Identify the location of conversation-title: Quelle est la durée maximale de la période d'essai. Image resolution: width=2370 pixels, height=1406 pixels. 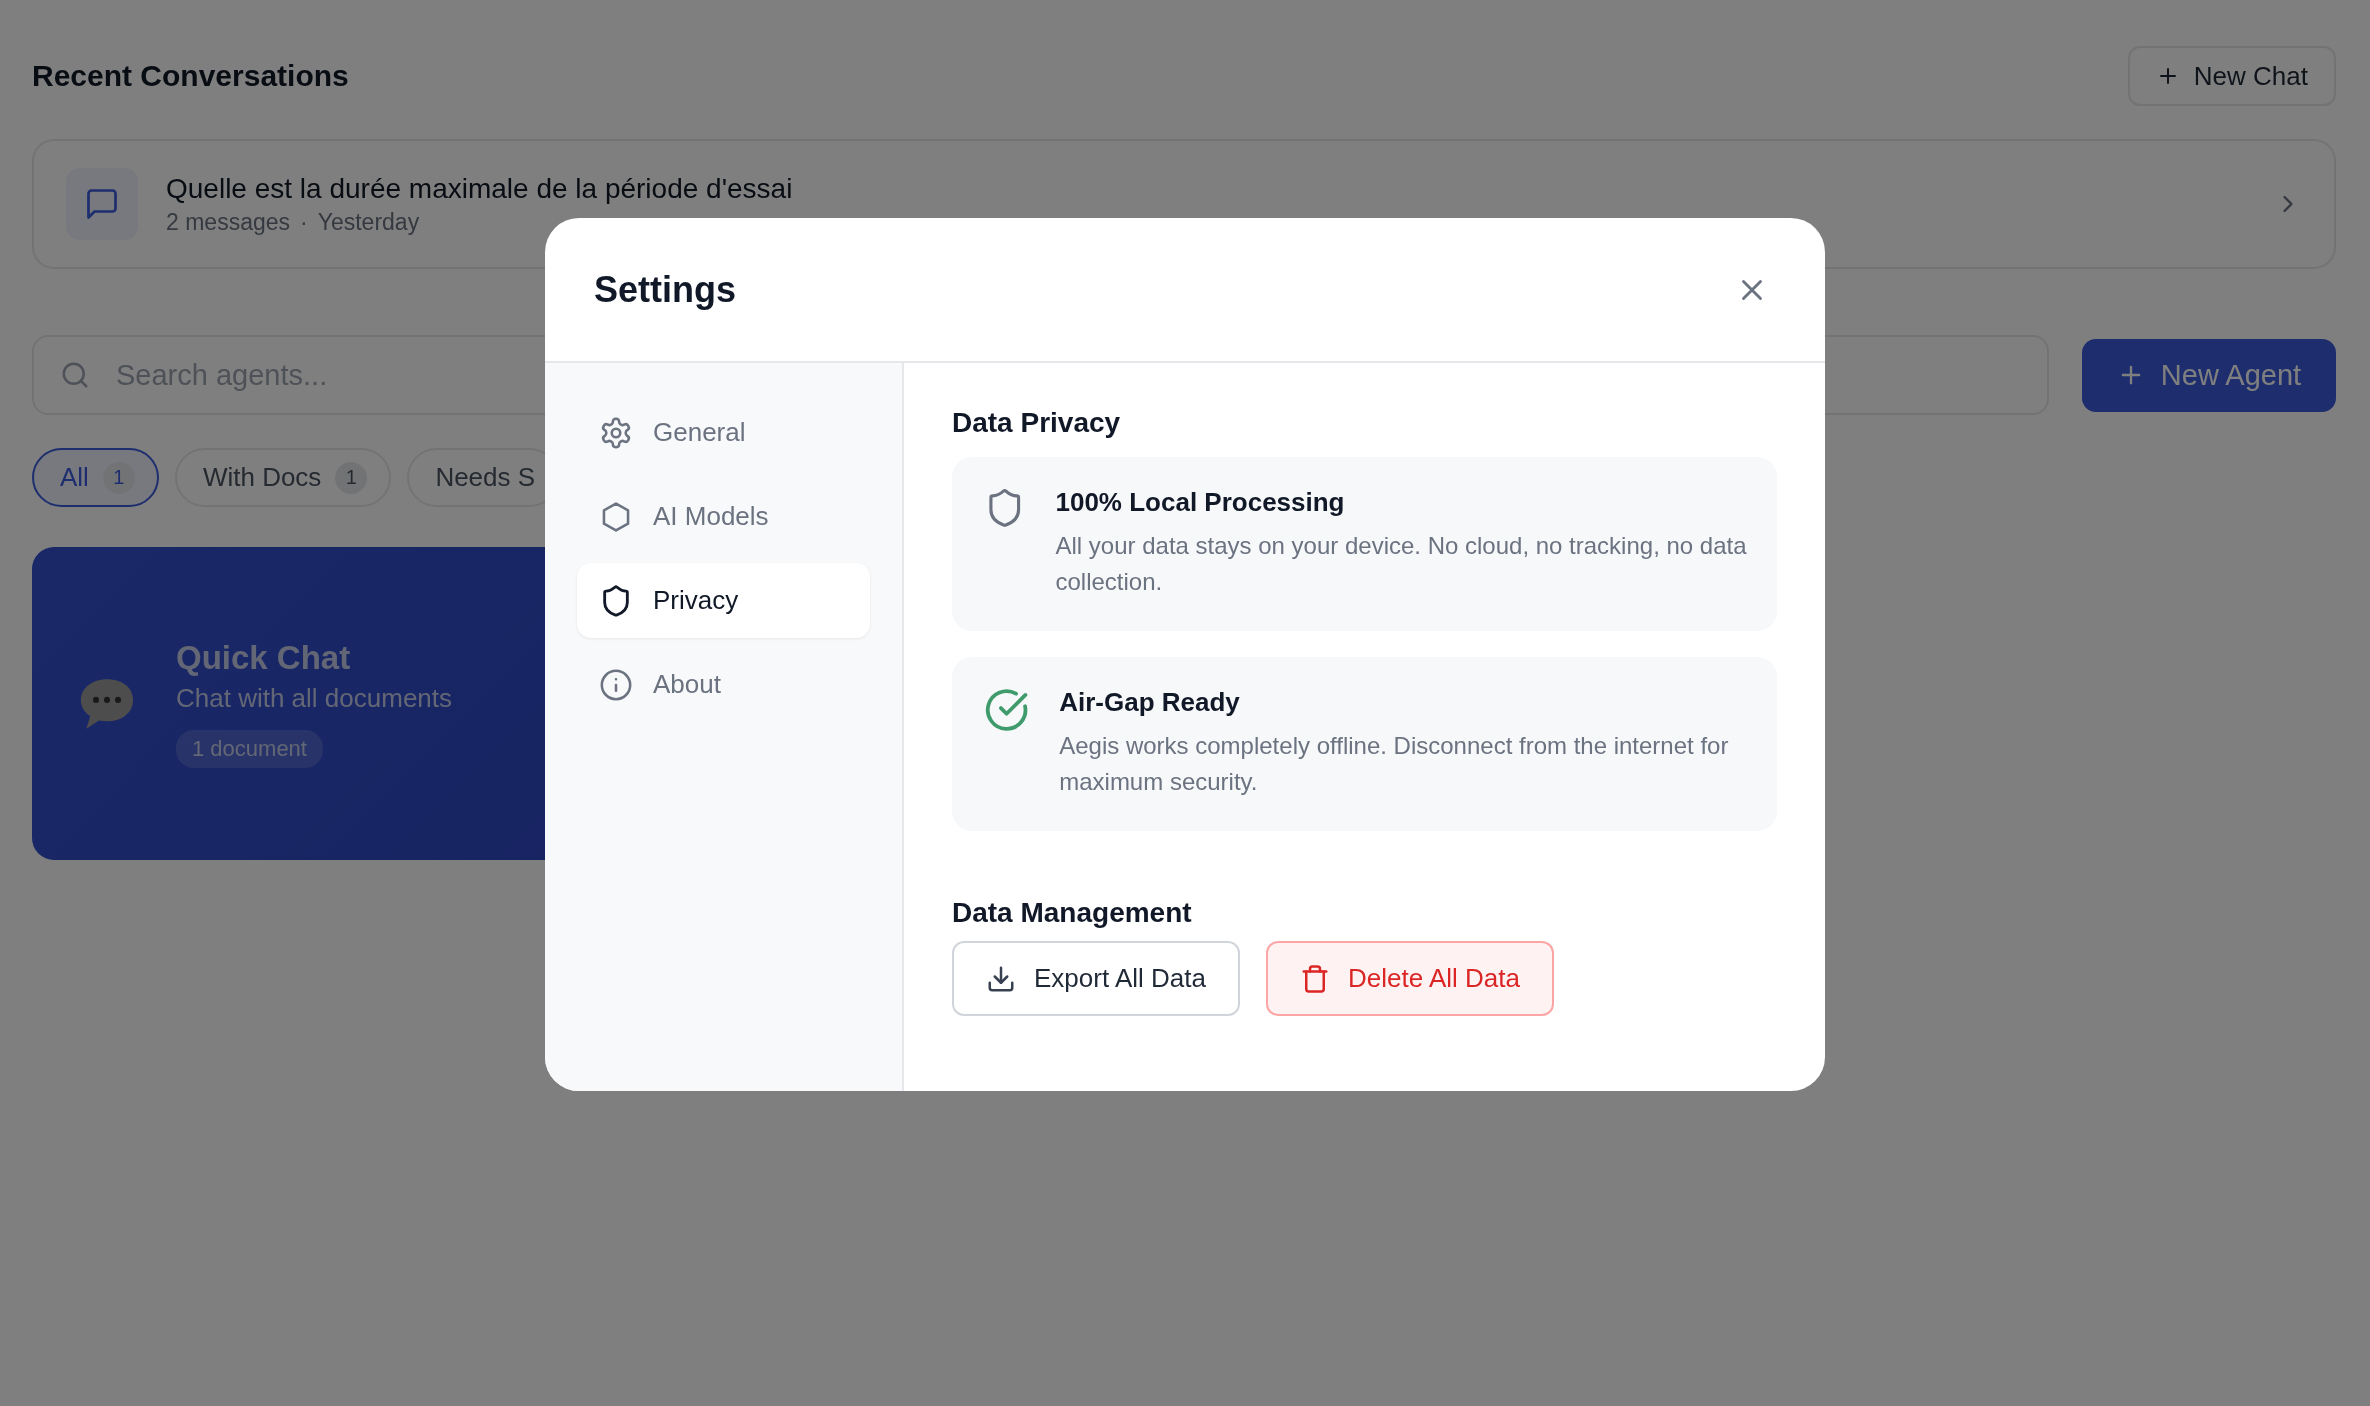
(480, 188).